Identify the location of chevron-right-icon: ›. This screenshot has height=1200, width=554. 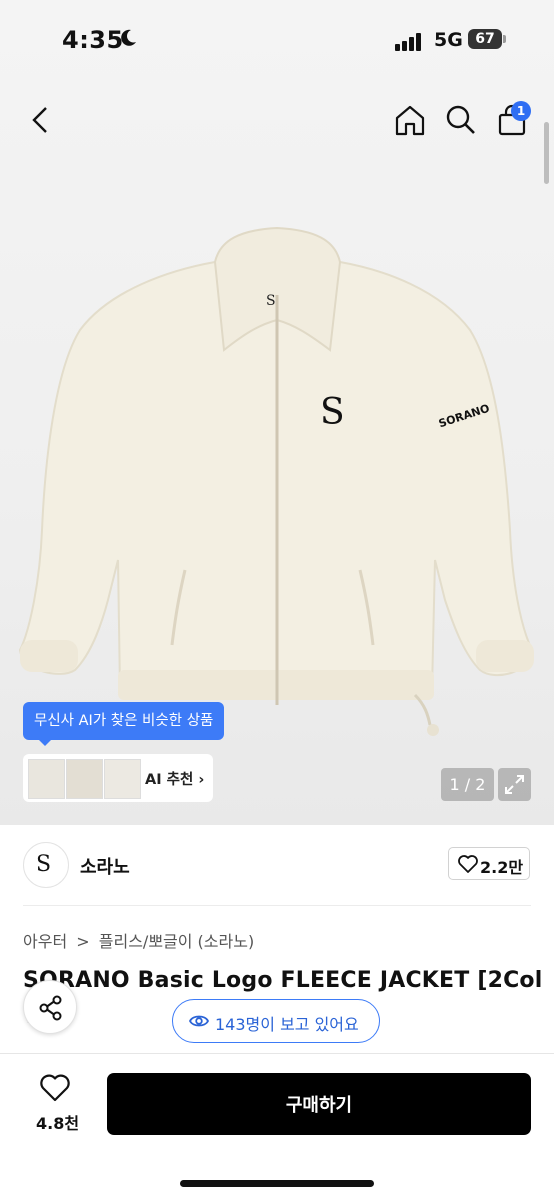
(201, 780).